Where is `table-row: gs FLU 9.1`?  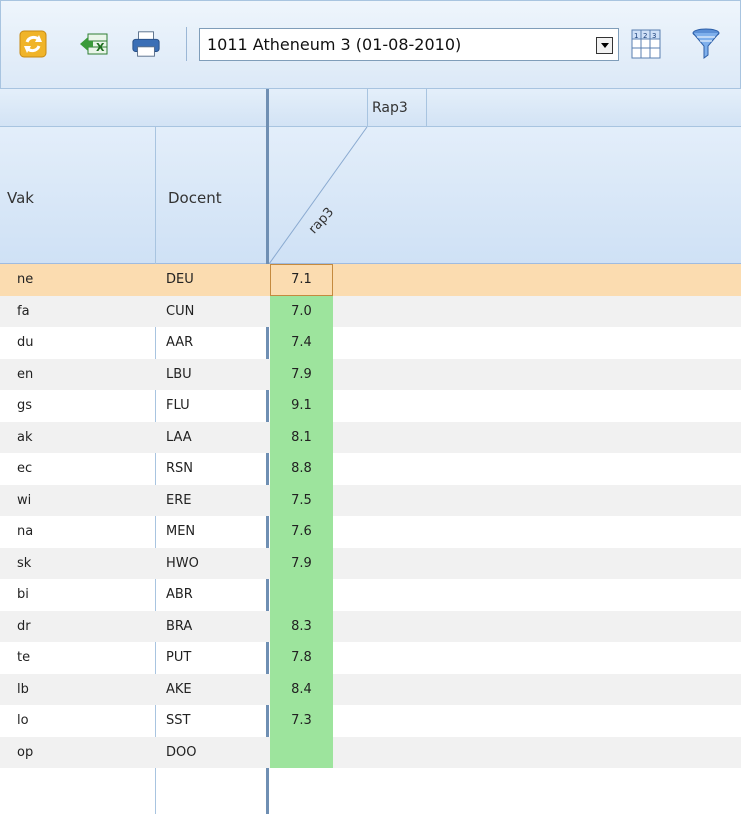
table-row: gs FLU 9.1 is located at coordinates (370, 406).